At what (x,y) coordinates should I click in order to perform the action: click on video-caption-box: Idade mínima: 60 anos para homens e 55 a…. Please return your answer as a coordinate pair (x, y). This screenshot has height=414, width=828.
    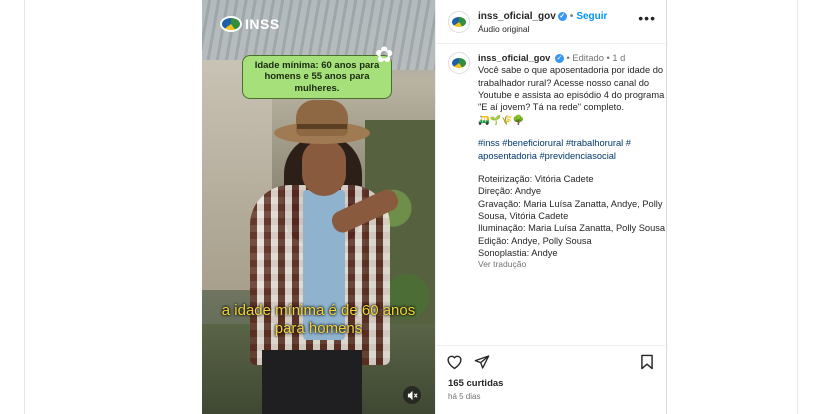
    Looking at the image, I should click on (317, 77).